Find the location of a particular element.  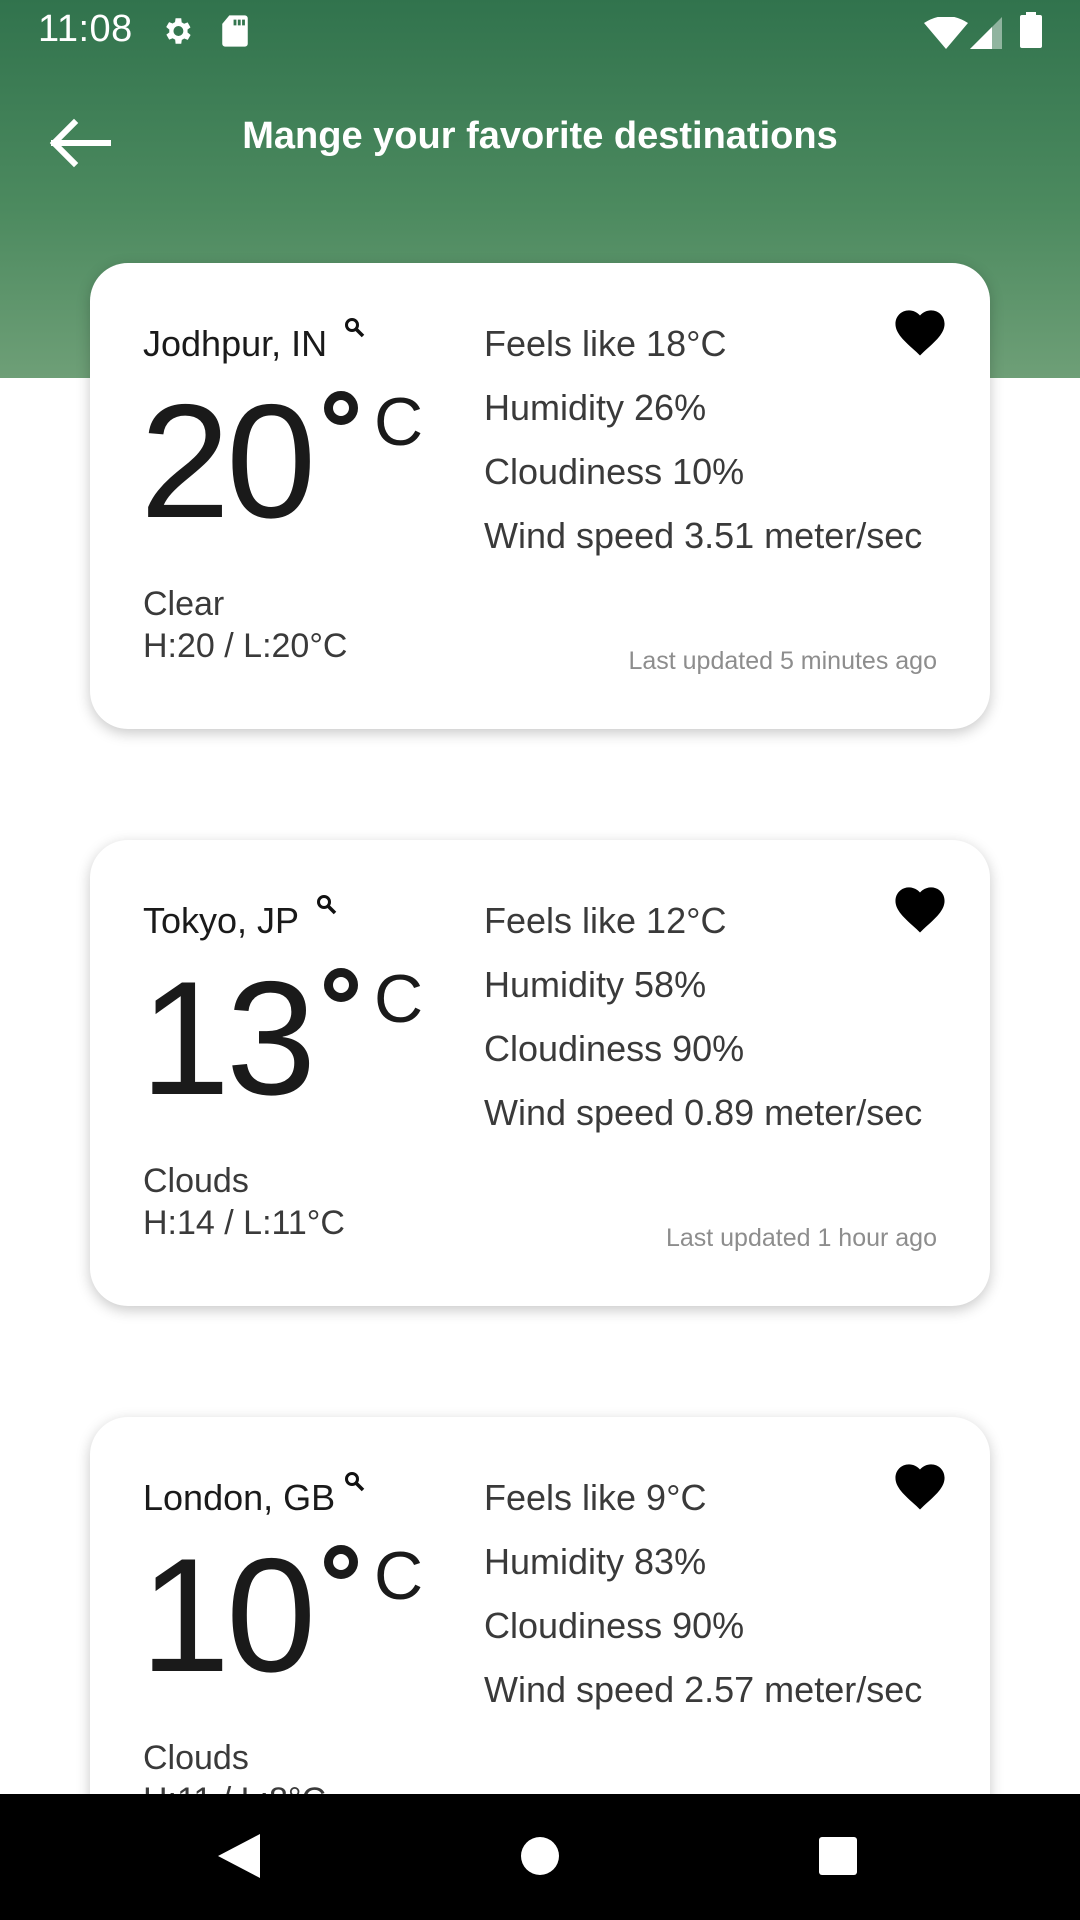

city-name: Tokyo, JP is located at coordinates (221, 920).